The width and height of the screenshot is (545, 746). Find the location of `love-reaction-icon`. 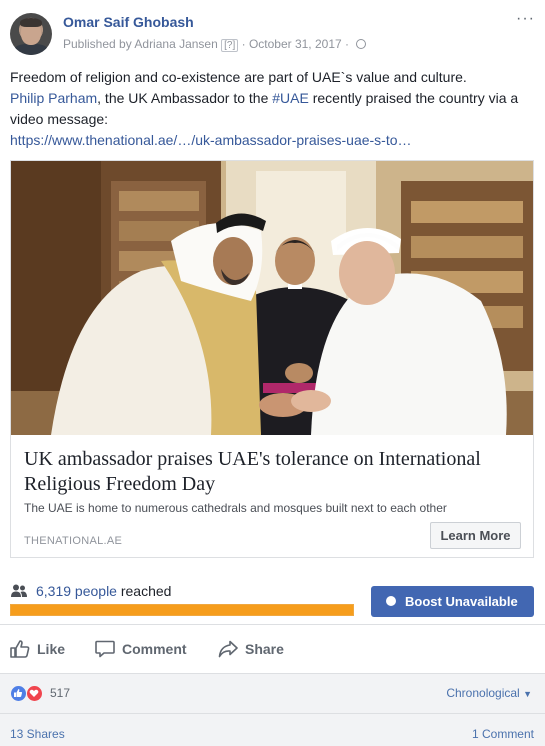

love-reaction-icon is located at coordinates (34, 693).